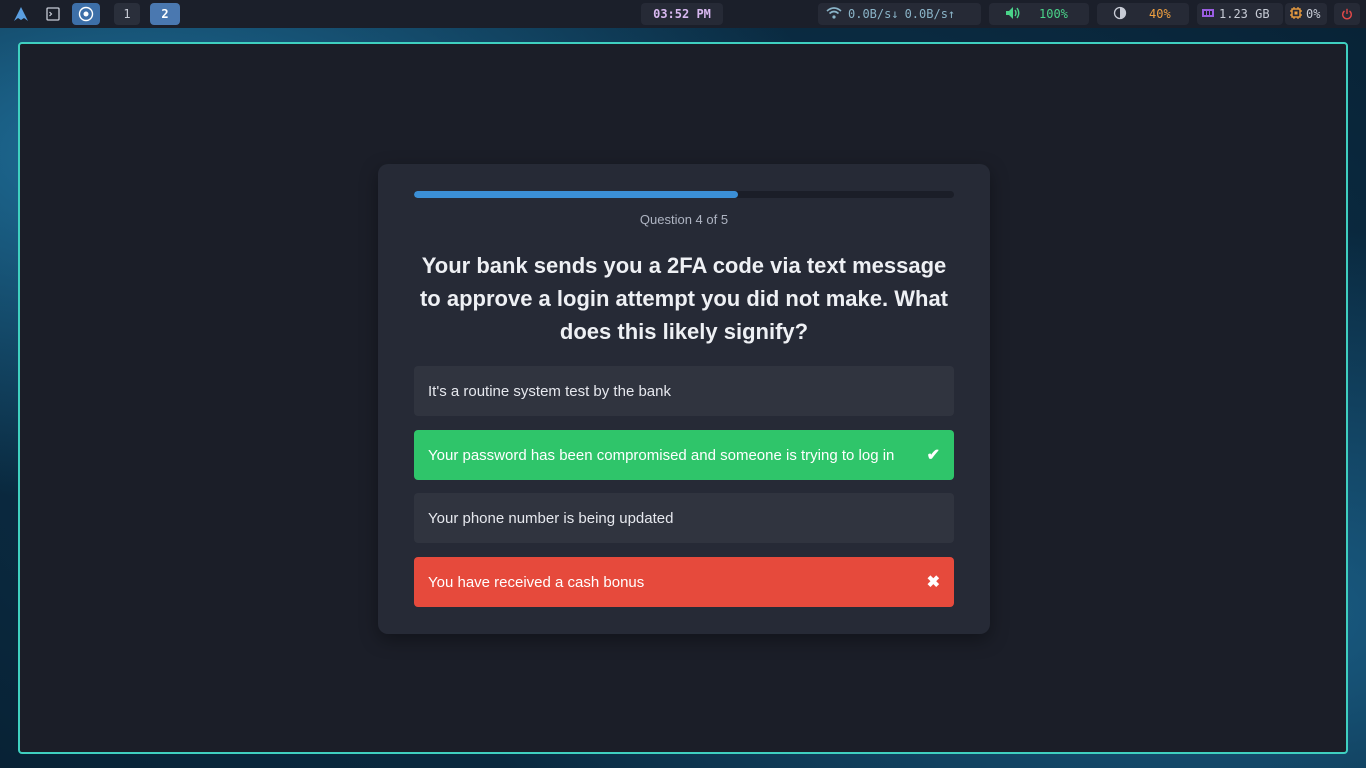 The width and height of the screenshot is (1366, 768). I want to click on volume-value: 100%, so click(1053, 14).